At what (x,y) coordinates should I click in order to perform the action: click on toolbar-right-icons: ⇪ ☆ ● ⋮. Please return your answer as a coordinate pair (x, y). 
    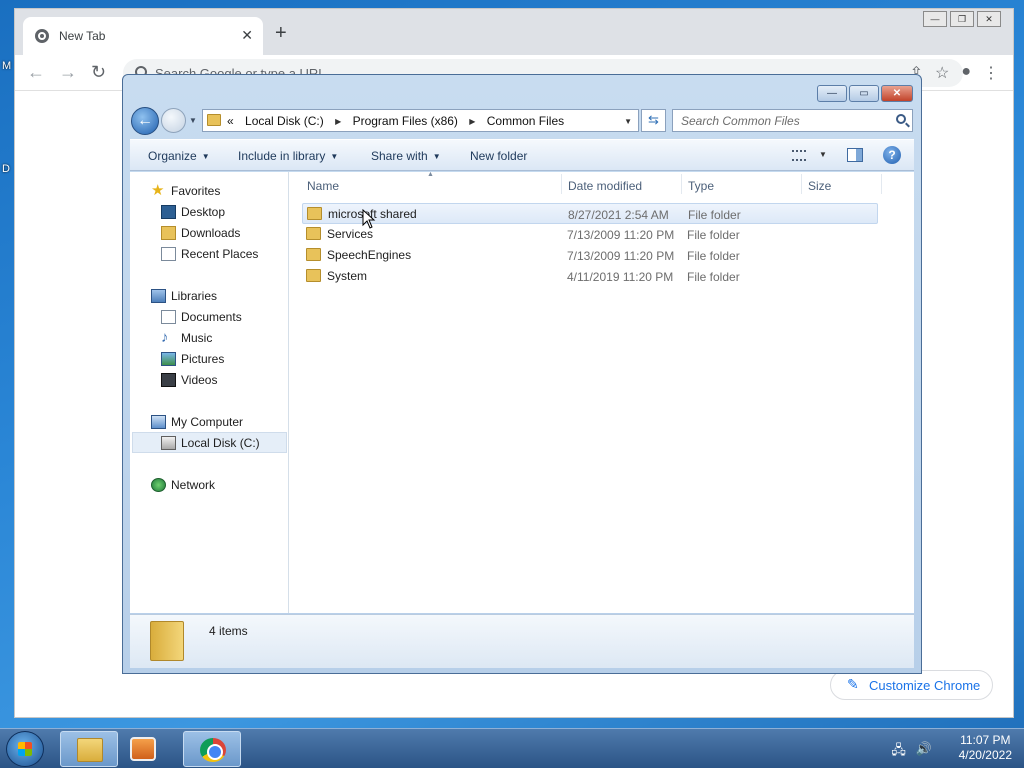
    Looking at the image, I should click on (954, 73).